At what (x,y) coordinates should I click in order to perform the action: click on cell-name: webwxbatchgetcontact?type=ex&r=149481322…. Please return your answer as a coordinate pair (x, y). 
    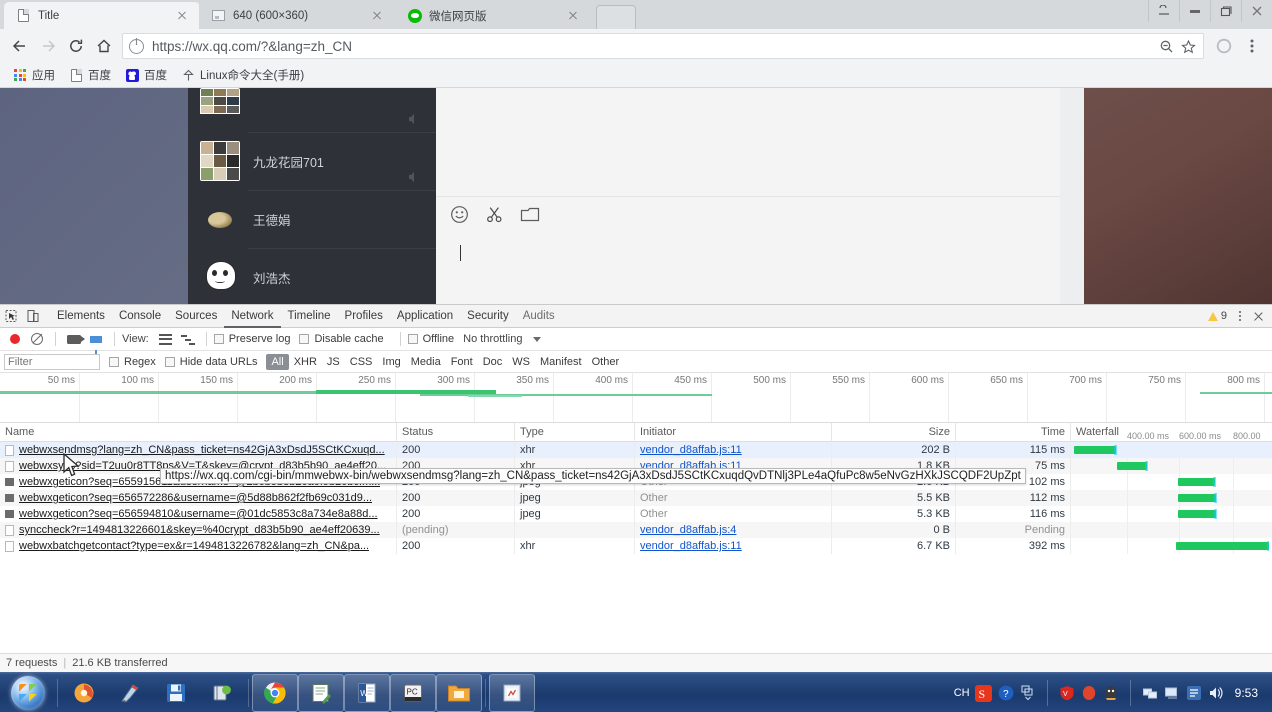
    Looking at the image, I should click on (198, 546).